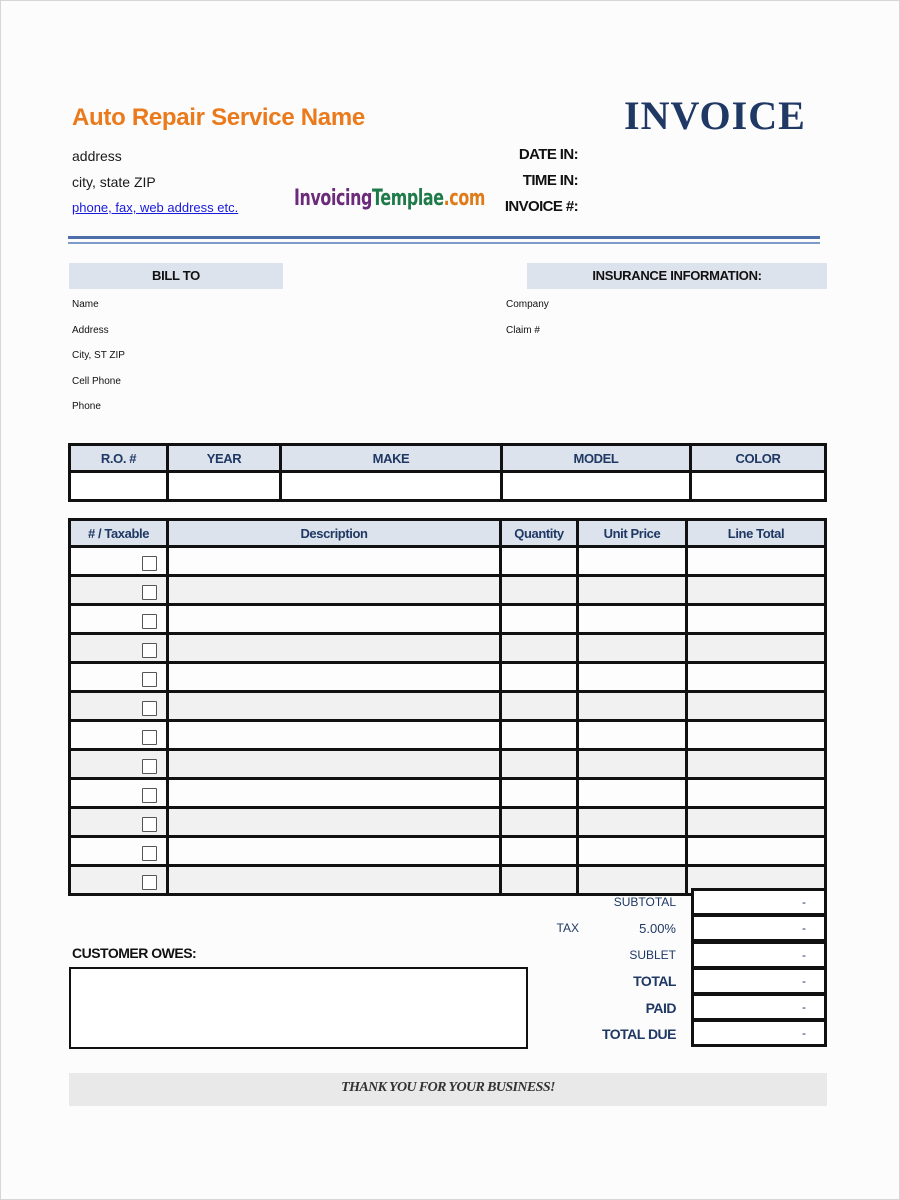  What do you see at coordinates (118, 486) in the screenshot?
I see `ro-number-field` at bounding box center [118, 486].